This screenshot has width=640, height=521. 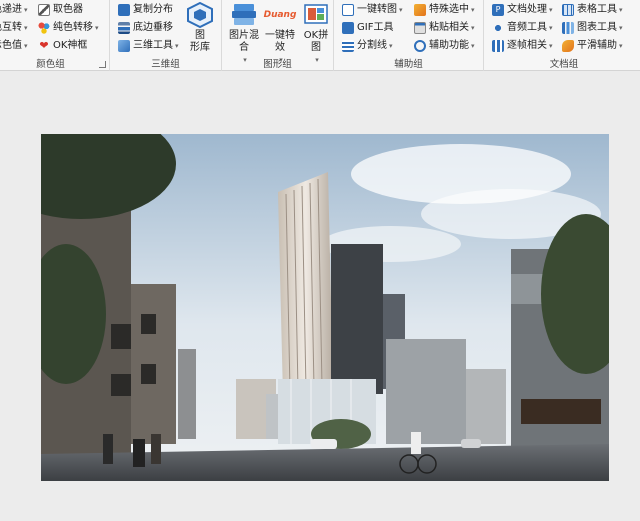 I want to click on grid-icon, so click(x=348, y=46).